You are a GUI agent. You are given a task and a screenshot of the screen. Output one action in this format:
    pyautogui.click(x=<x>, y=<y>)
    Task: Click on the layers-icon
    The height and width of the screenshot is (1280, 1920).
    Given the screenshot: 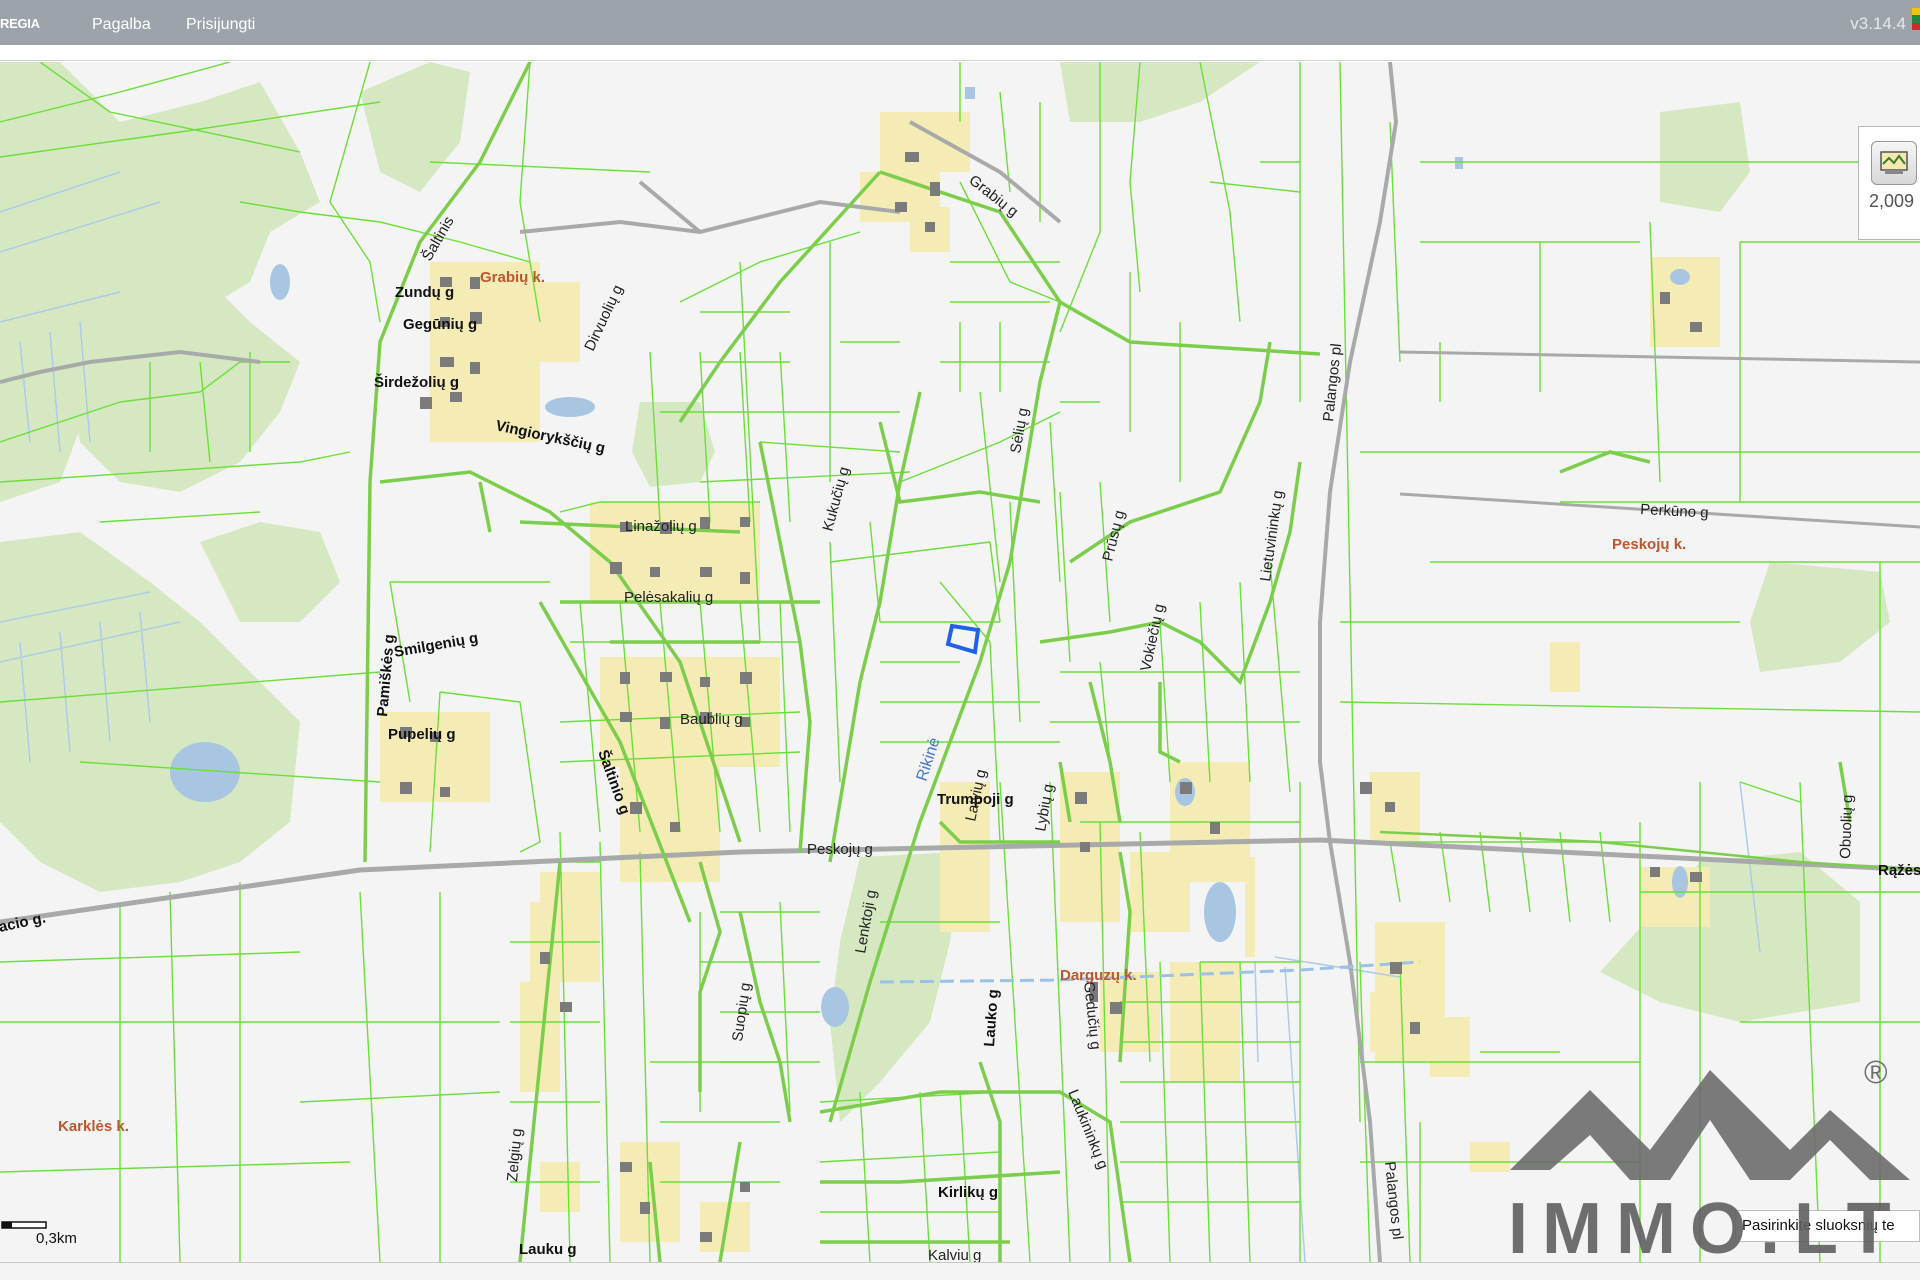 What is the action you would take?
    pyautogui.click(x=1894, y=162)
    